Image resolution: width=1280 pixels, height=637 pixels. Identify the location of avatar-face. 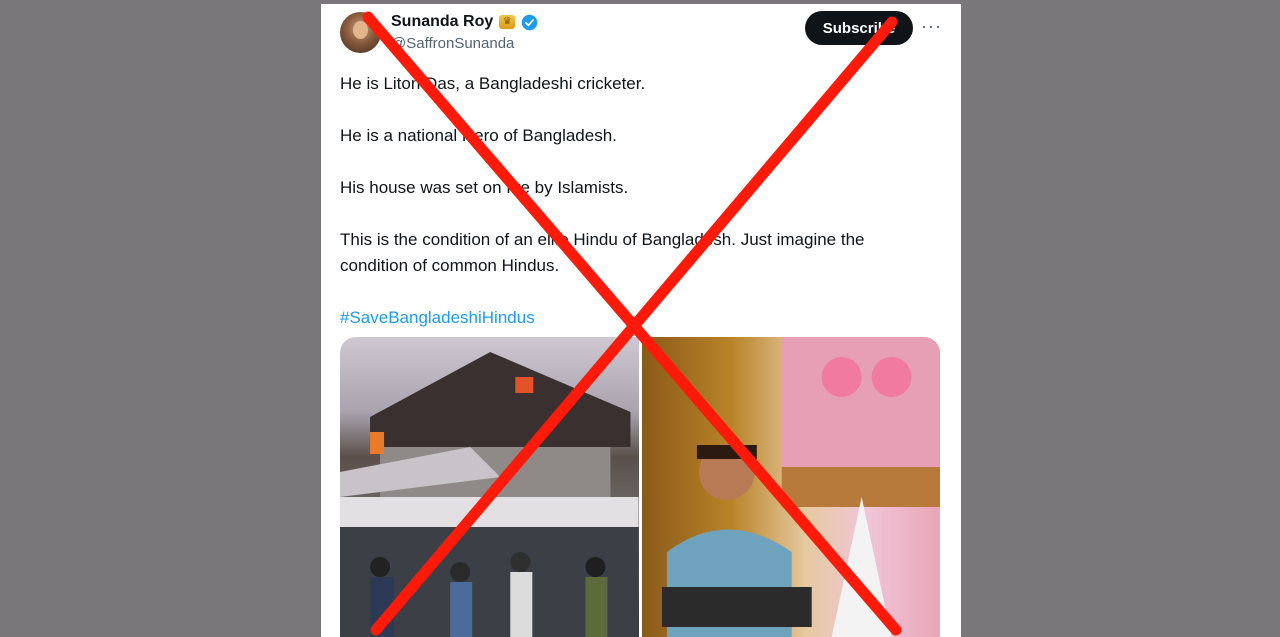
(360, 30).